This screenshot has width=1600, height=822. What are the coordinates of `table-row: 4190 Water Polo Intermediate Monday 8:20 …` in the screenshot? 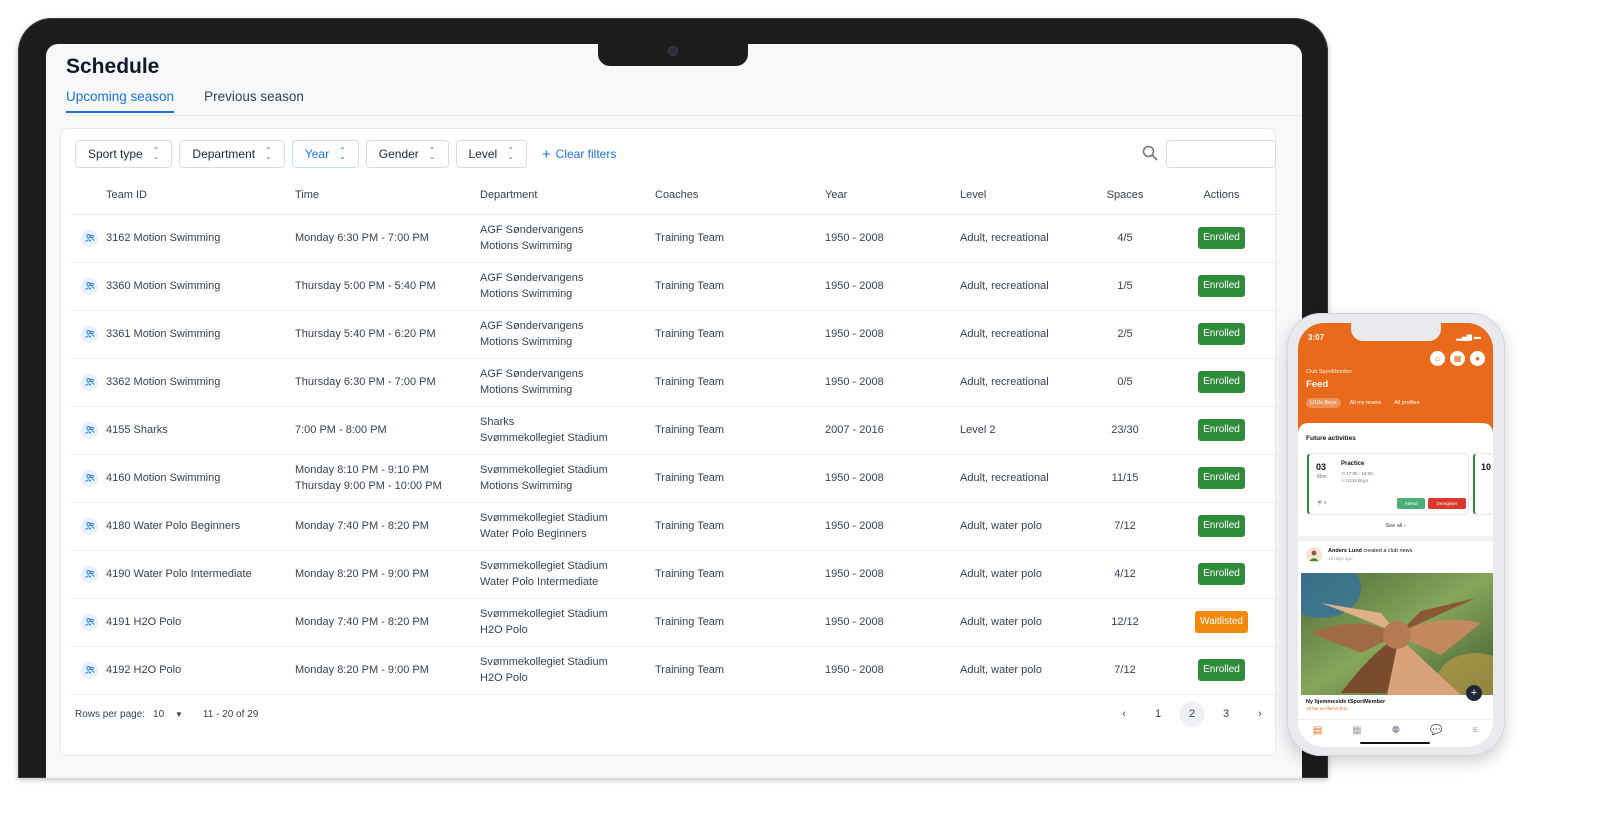 It's located at (674, 574).